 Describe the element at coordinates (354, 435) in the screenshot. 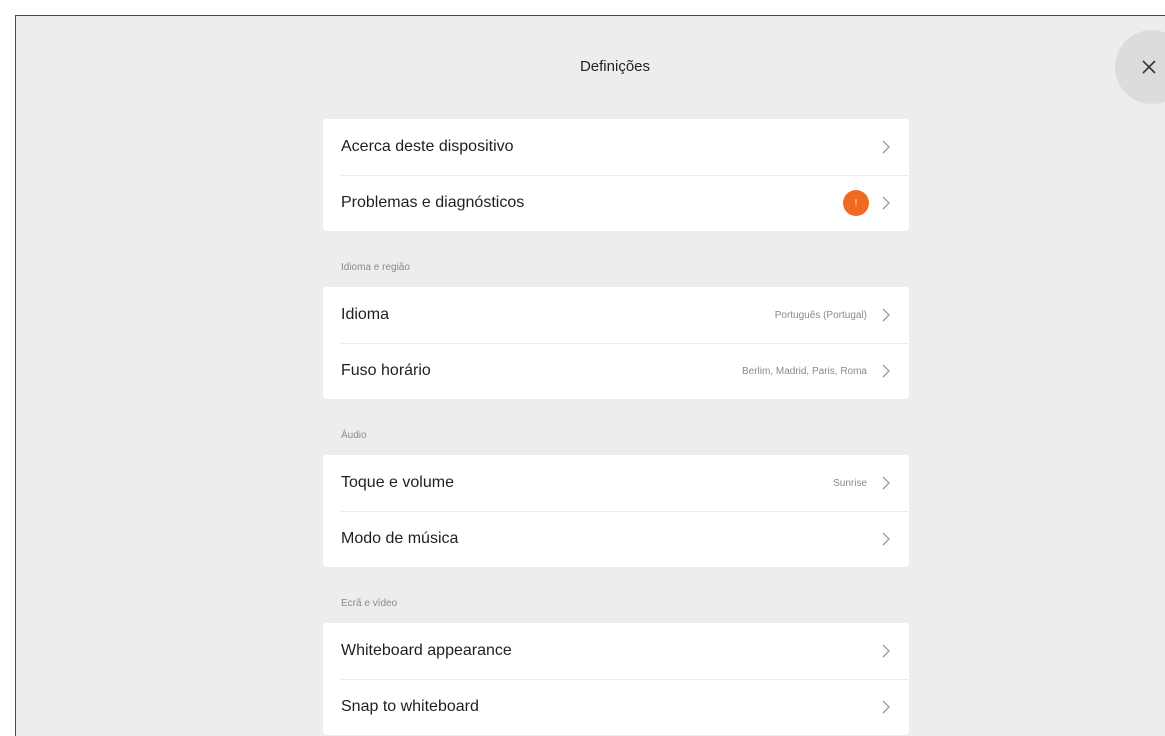

I see `section-header-audio: Áudio` at that location.